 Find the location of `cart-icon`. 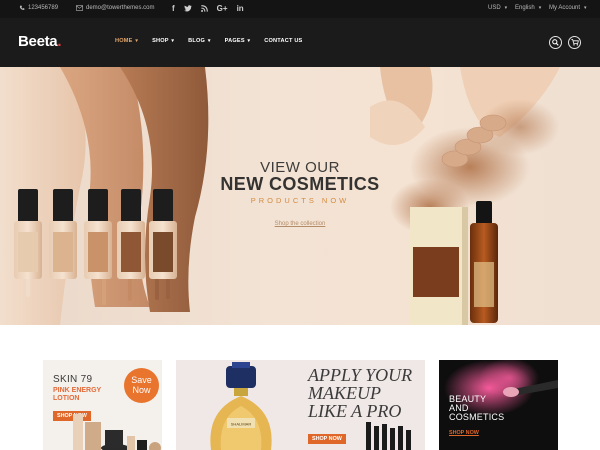

cart-icon is located at coordinates (574, 42).